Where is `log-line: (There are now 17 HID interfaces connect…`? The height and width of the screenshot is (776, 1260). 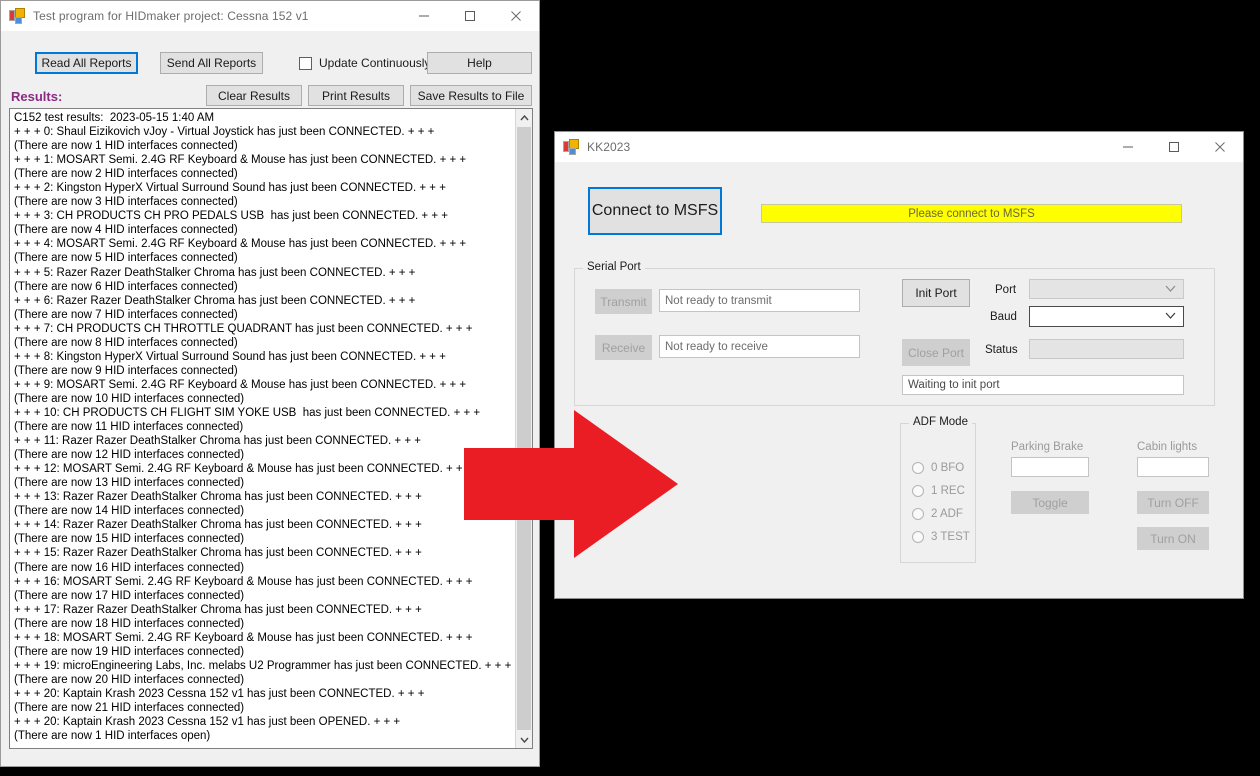
log-line: (There are now 17 HID interfaces connect… is located at coordinates (129, 595).